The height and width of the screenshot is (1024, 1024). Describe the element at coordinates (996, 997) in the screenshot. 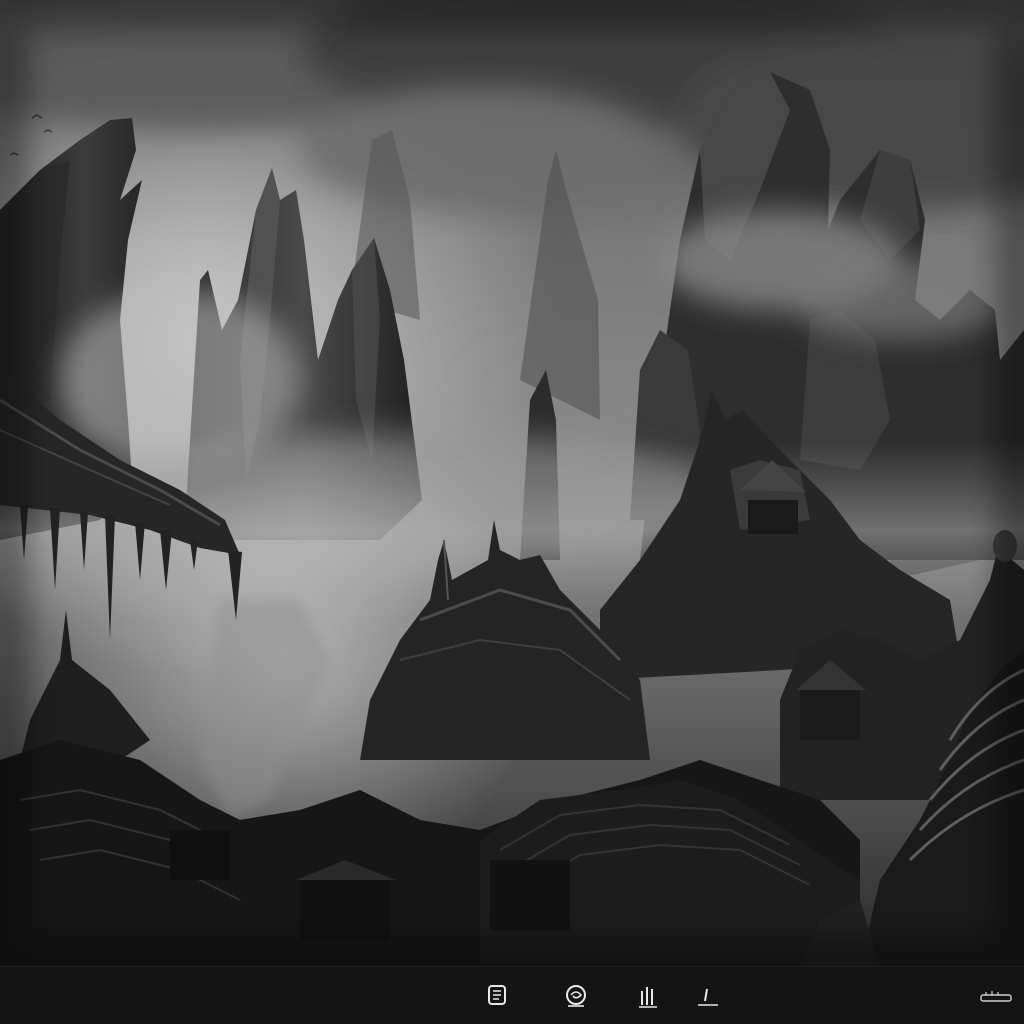

I see `system-tray-icon` at that location.